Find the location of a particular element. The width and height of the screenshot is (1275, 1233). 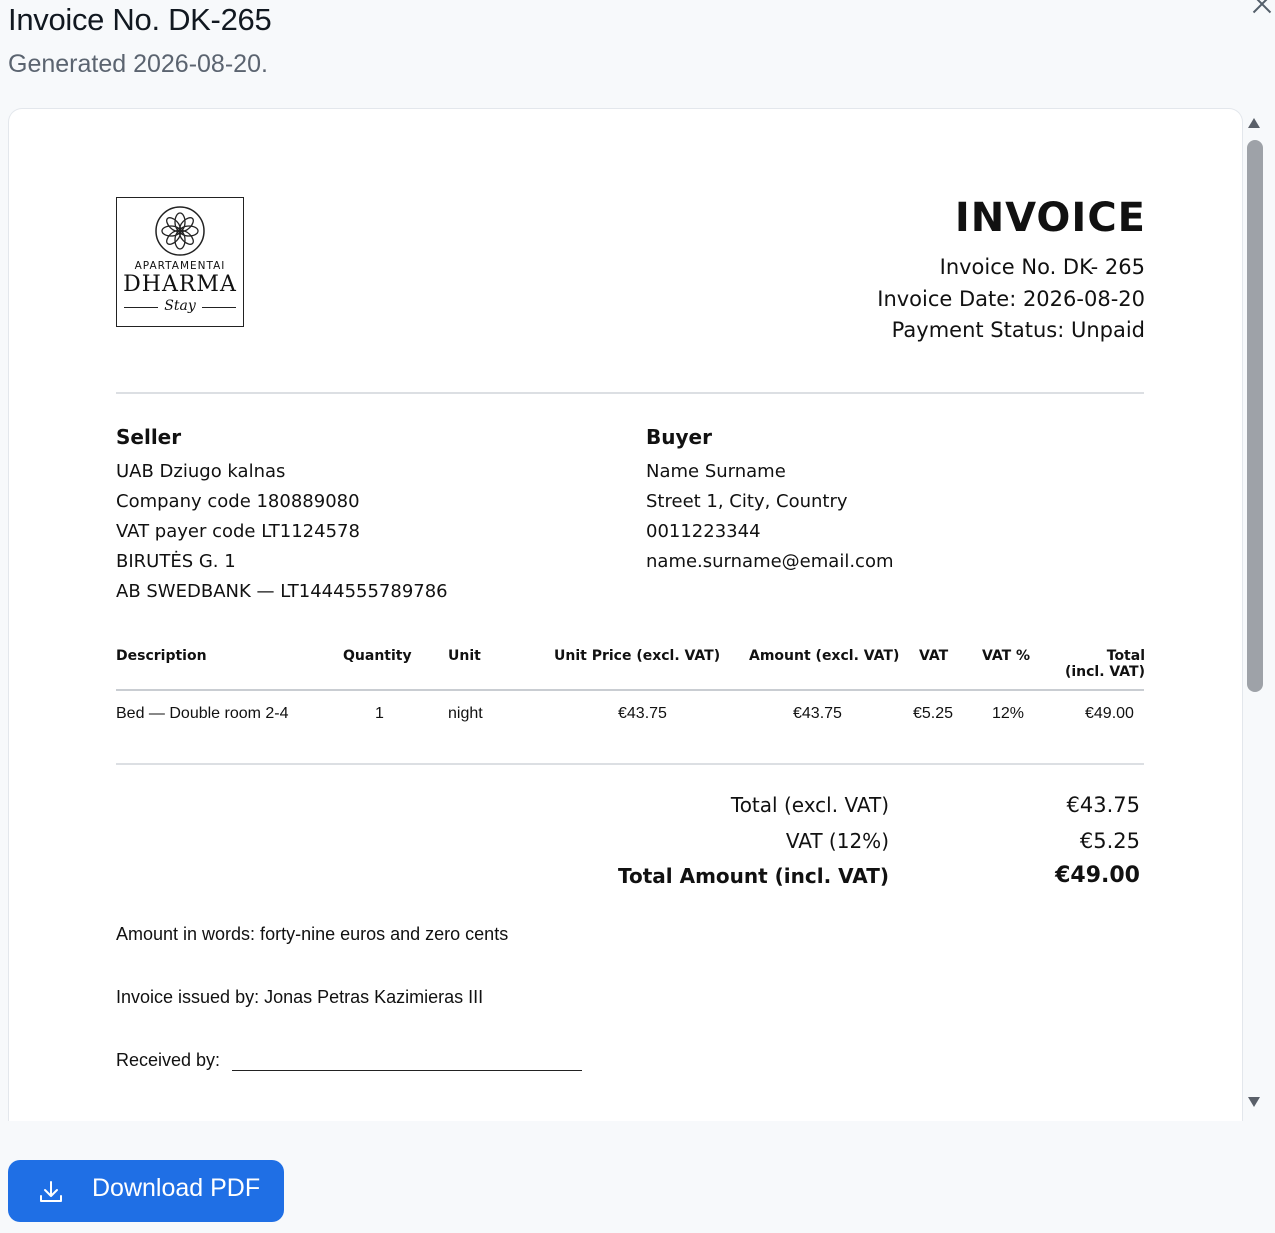

invoice-date: Invoice Date: 2026-08-20 is located at coordinates (1011, 299).